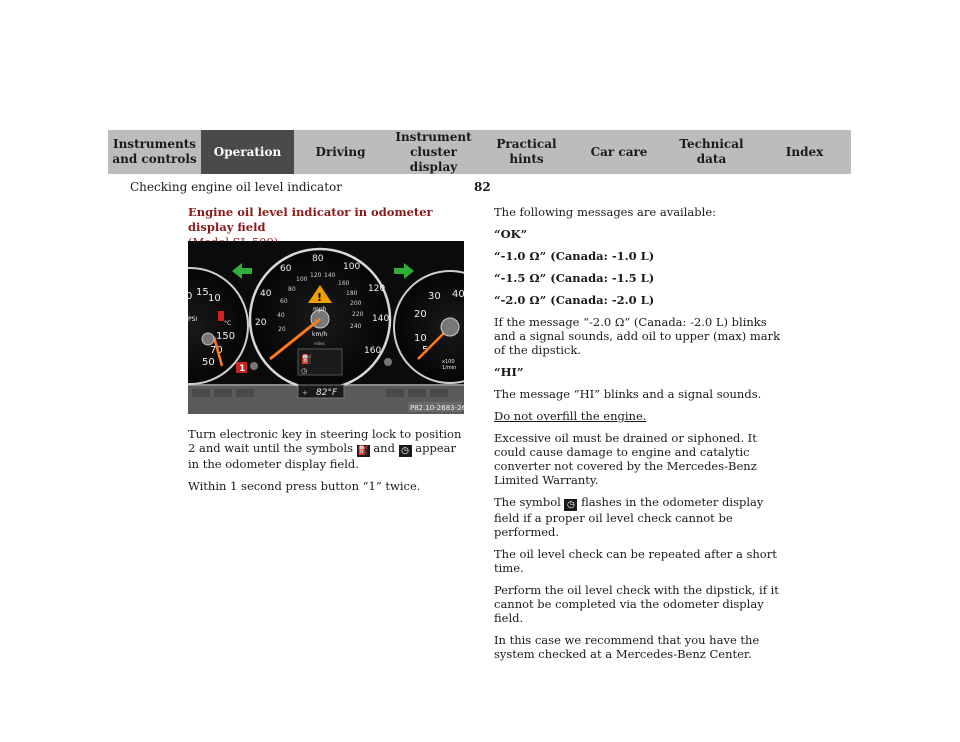 This screenshot has height=742, width=960. I want to click on tab-instruments-and-controls: Instruments and controls, so click(154, 152).